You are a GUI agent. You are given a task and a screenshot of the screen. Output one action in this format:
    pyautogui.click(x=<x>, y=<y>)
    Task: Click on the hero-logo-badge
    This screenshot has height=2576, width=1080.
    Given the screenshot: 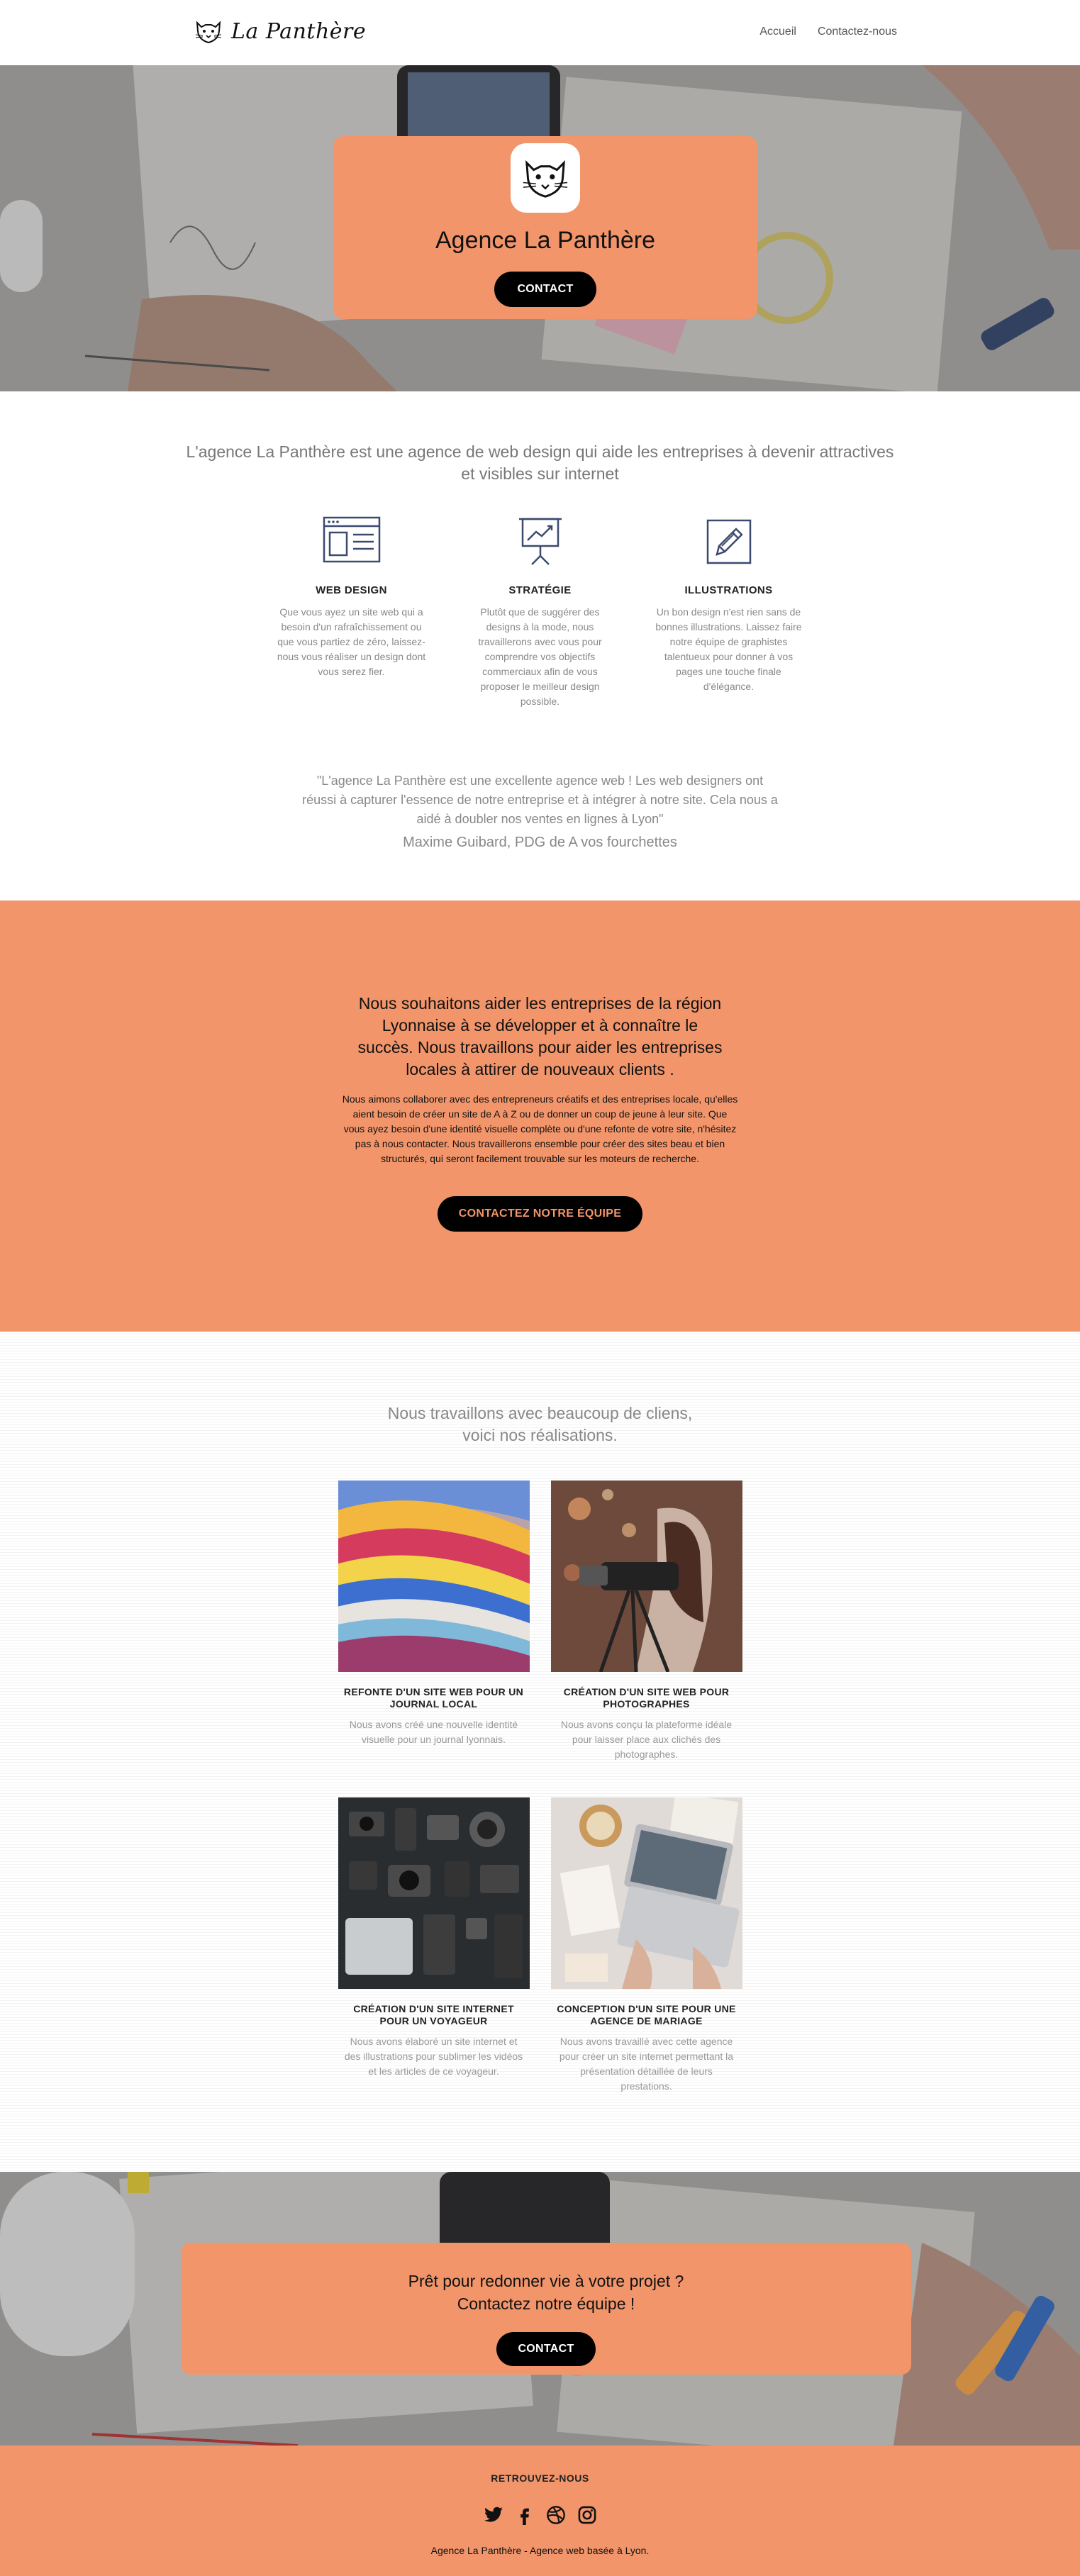 What is the action you would take?
    pyautogui.click(x=545, y=178)
    